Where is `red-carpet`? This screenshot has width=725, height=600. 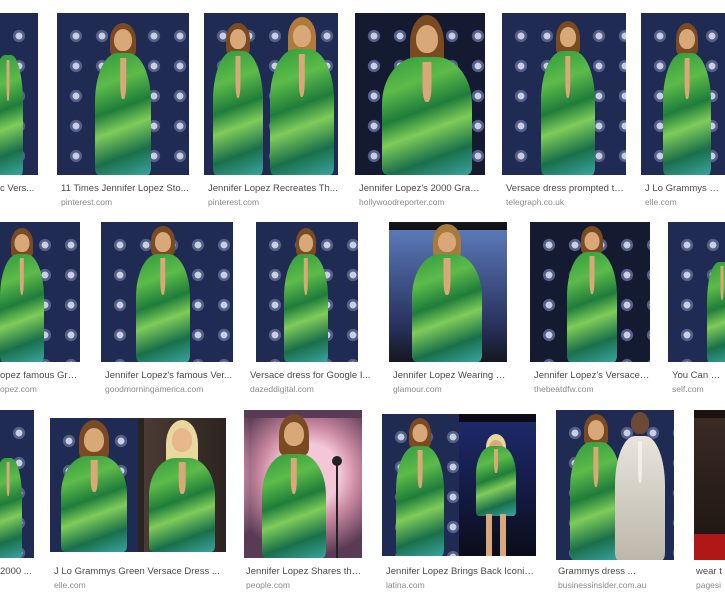 red-carpet is located at coordinates (709, 547).